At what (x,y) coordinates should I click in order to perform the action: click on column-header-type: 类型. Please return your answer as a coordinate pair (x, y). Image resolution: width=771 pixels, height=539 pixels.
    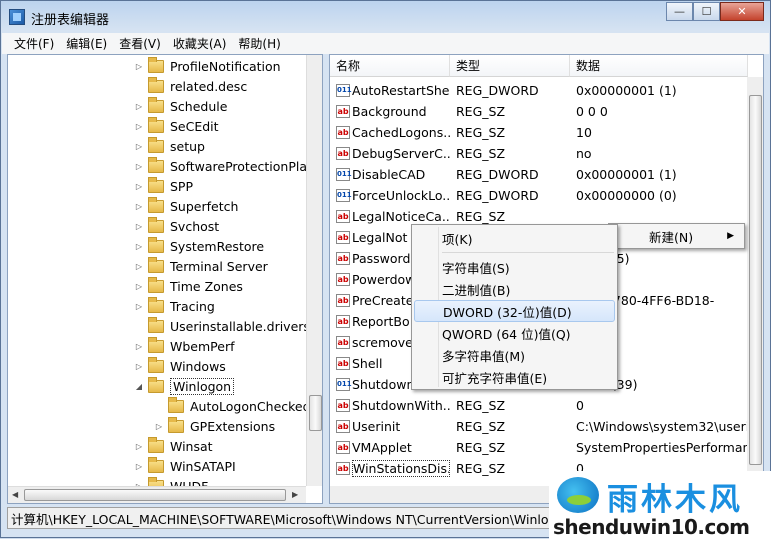
    Looking at the image, I should click on (510, 66).